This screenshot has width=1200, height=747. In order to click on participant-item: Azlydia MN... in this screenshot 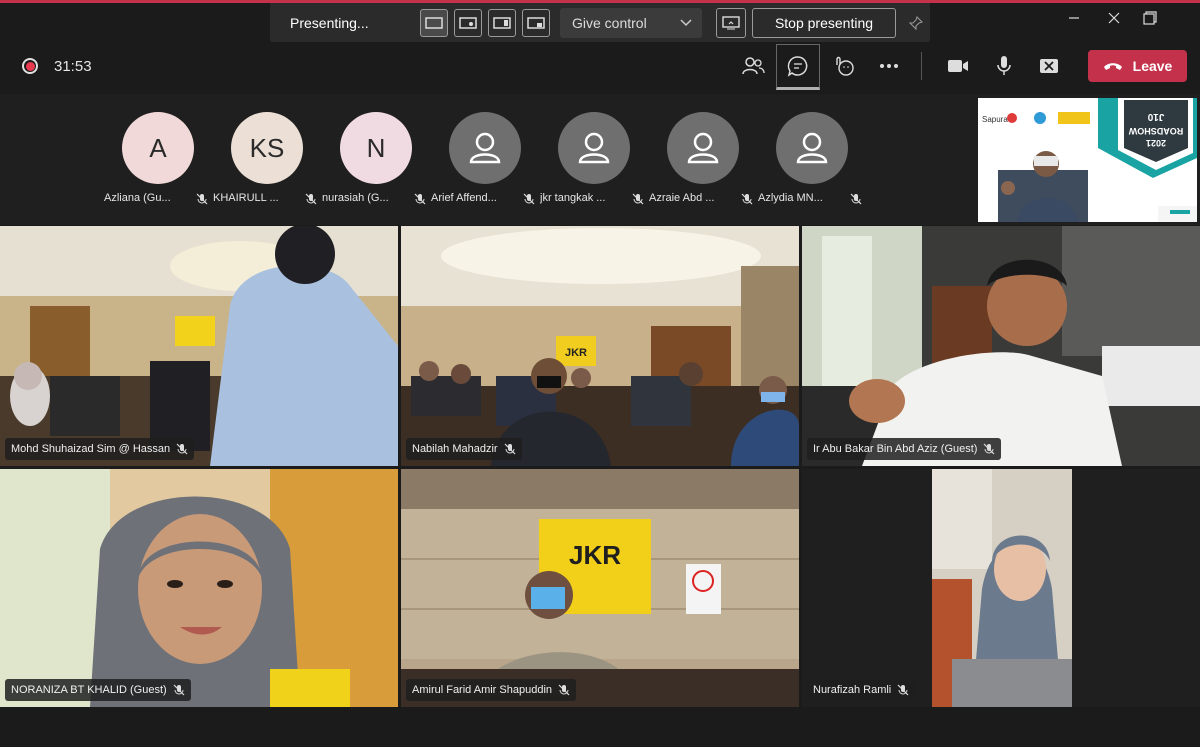, I will do `click(810, 167)`.